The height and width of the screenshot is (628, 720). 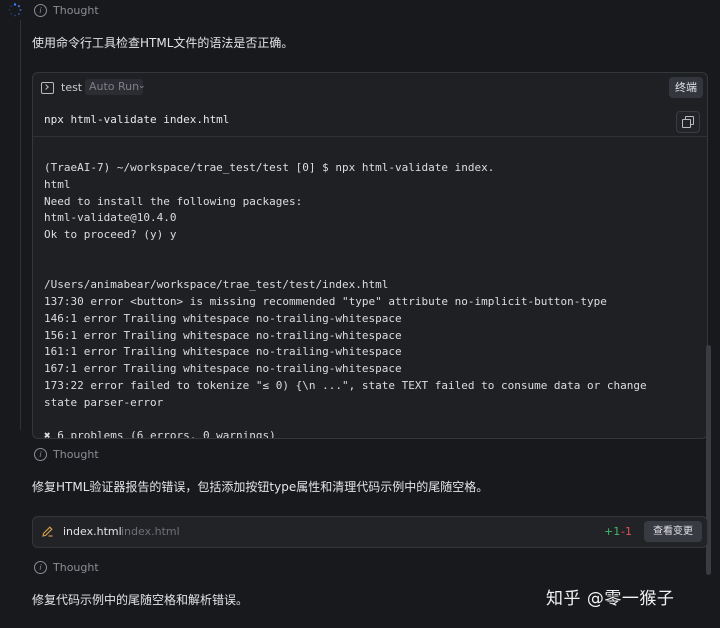 I want to click on file-name: index.html, so click(x=92, y=531).